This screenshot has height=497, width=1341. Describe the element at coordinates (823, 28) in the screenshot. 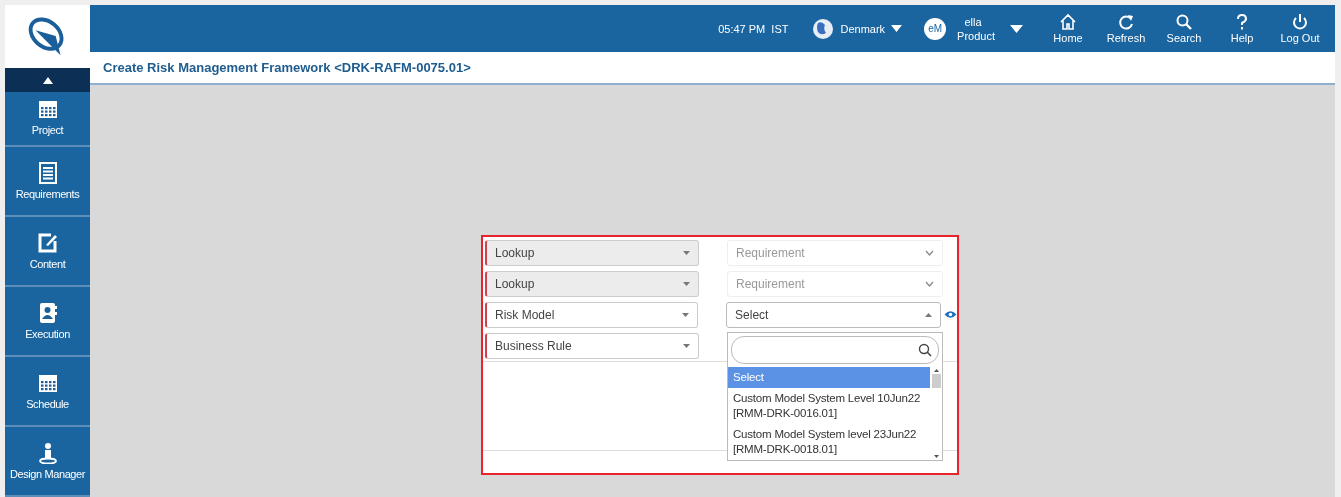

I see `globe-icon` at that location.